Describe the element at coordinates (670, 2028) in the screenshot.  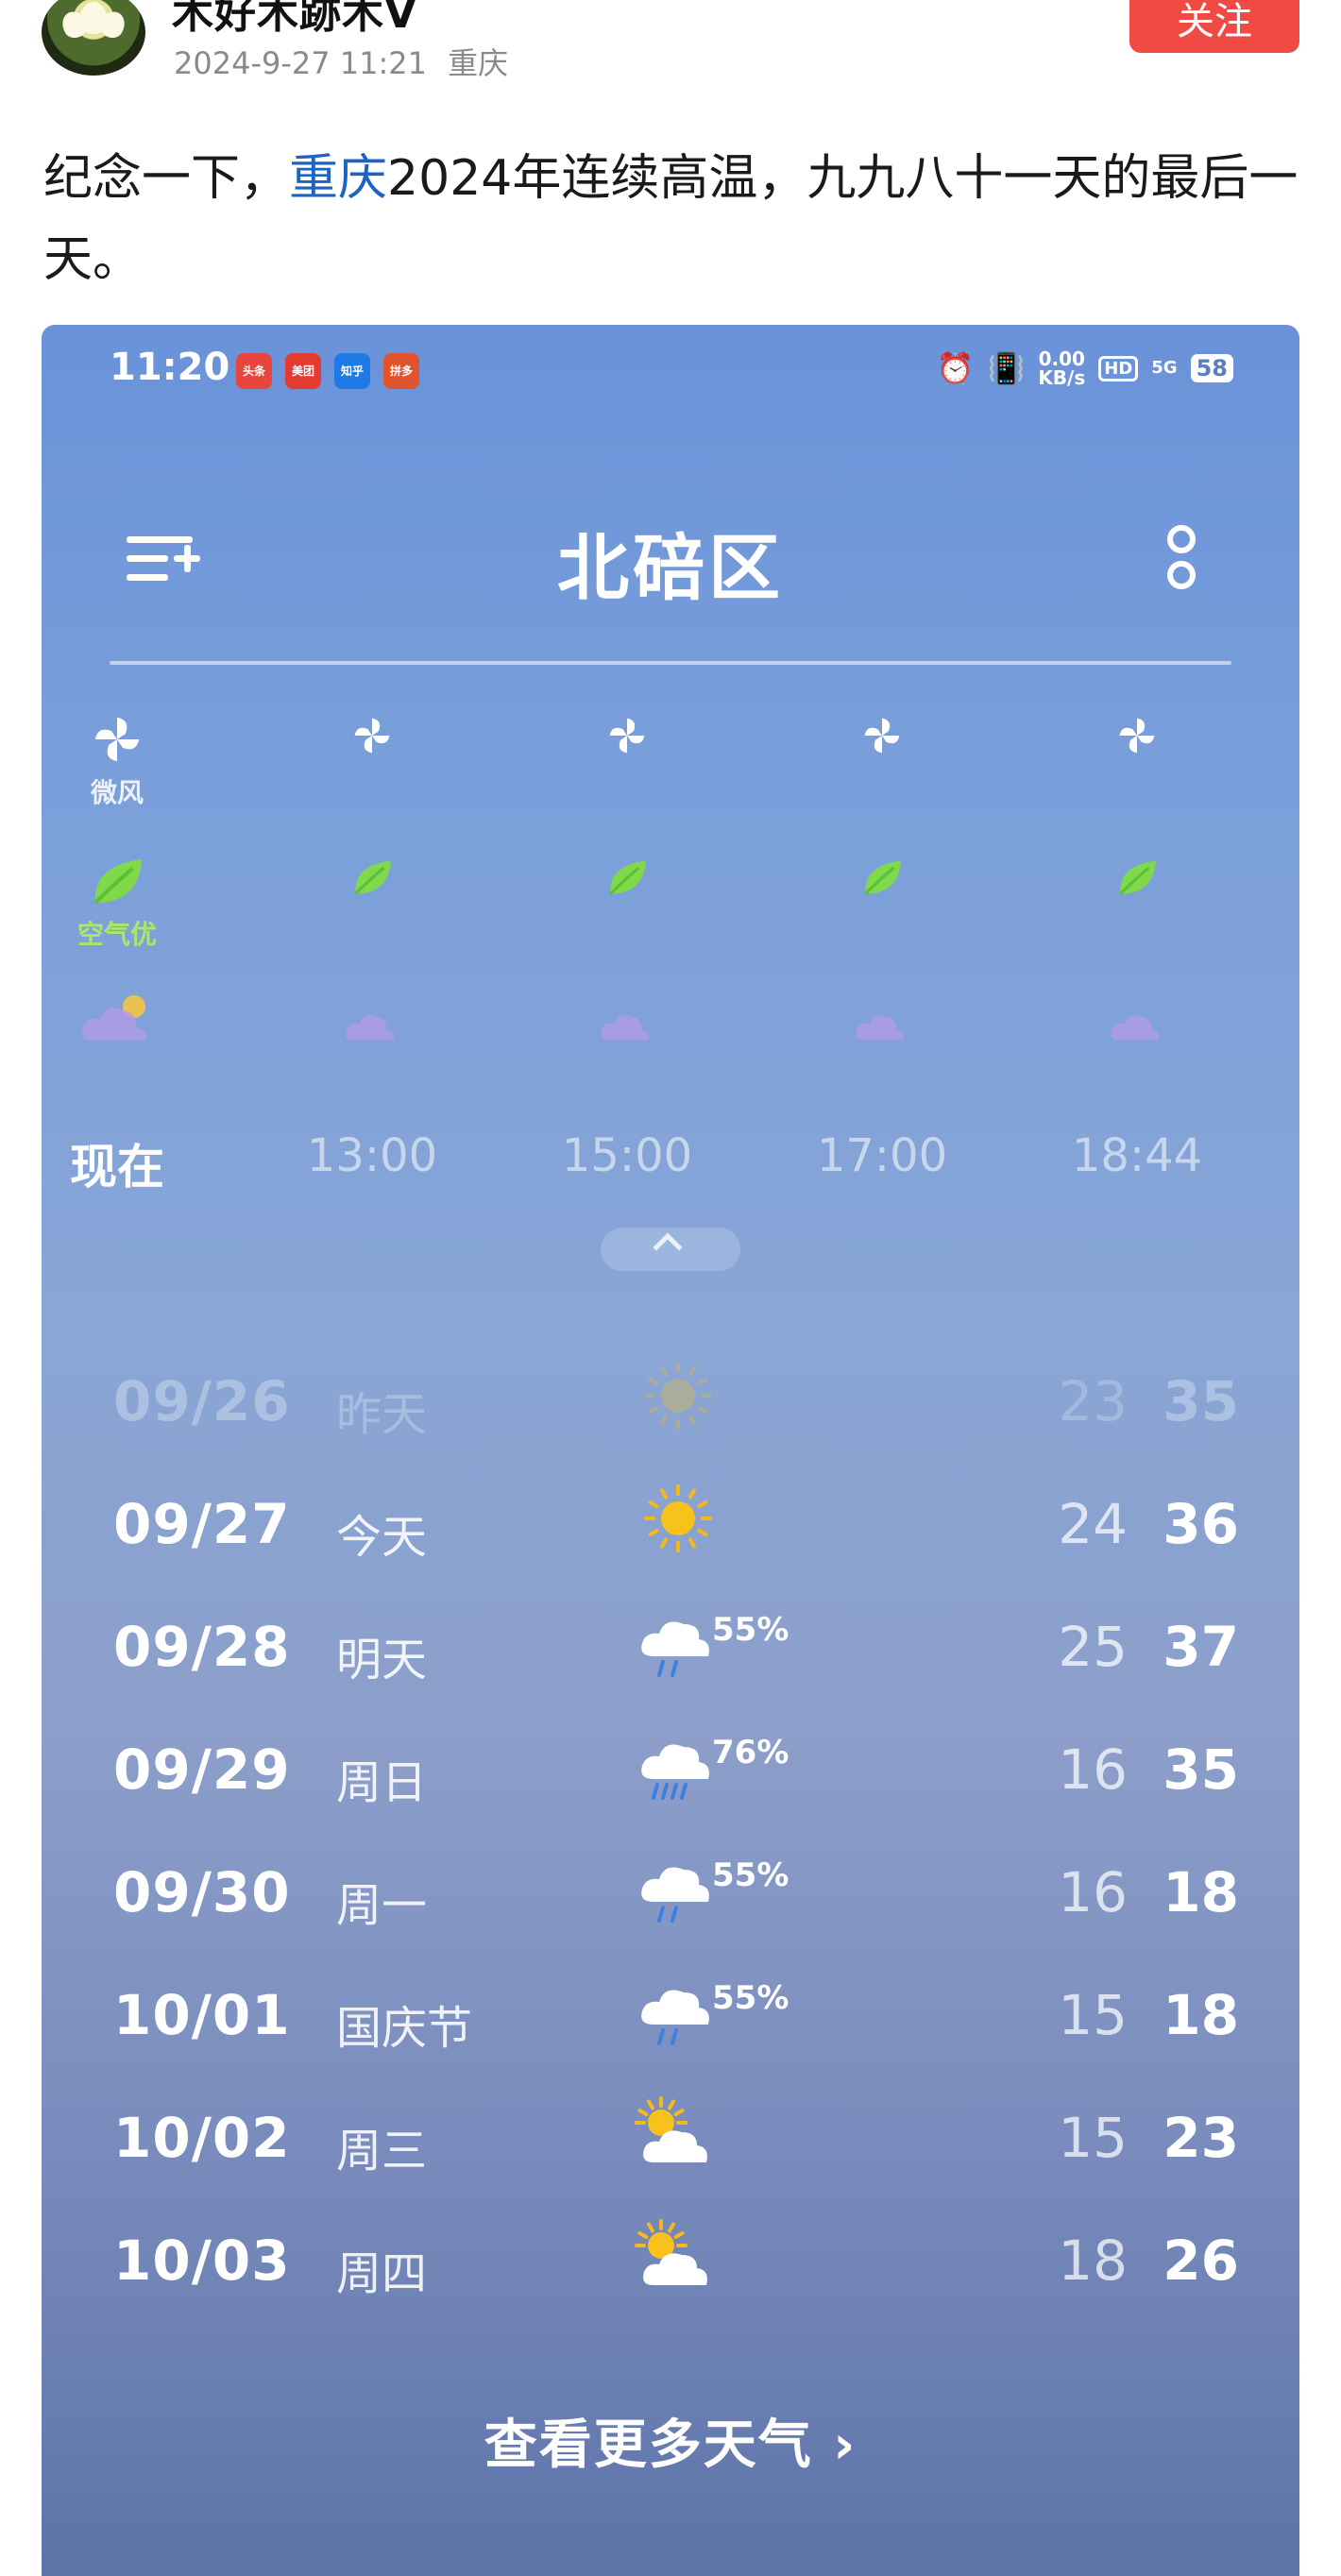
I see `forecast-row: 10/01 国庆节 55% 15 18` at that location.